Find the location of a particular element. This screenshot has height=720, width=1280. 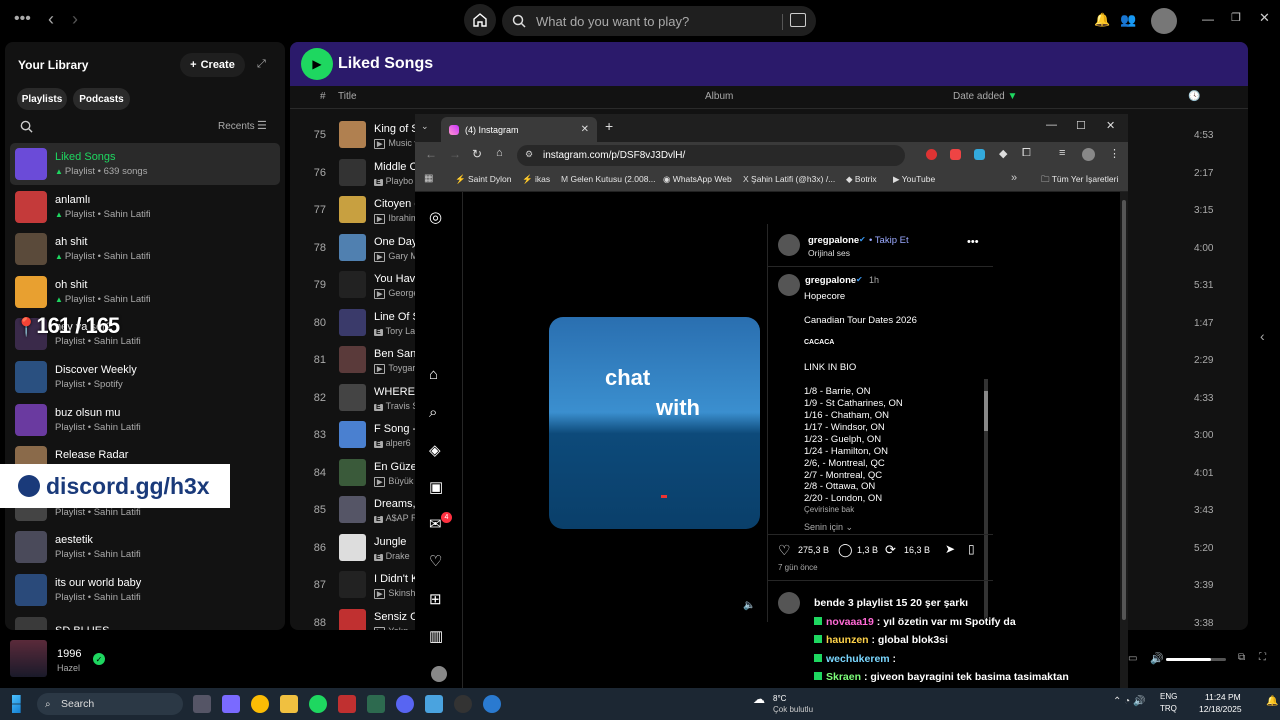

track-title: Citoyen d is located at coordinates (397, 204).